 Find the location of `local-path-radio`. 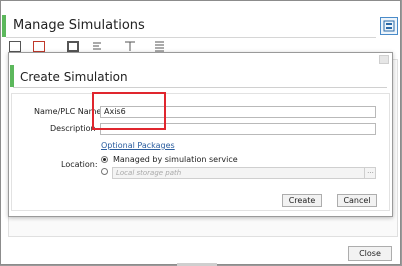

local-path-radio is located at coordinates (104, 171).